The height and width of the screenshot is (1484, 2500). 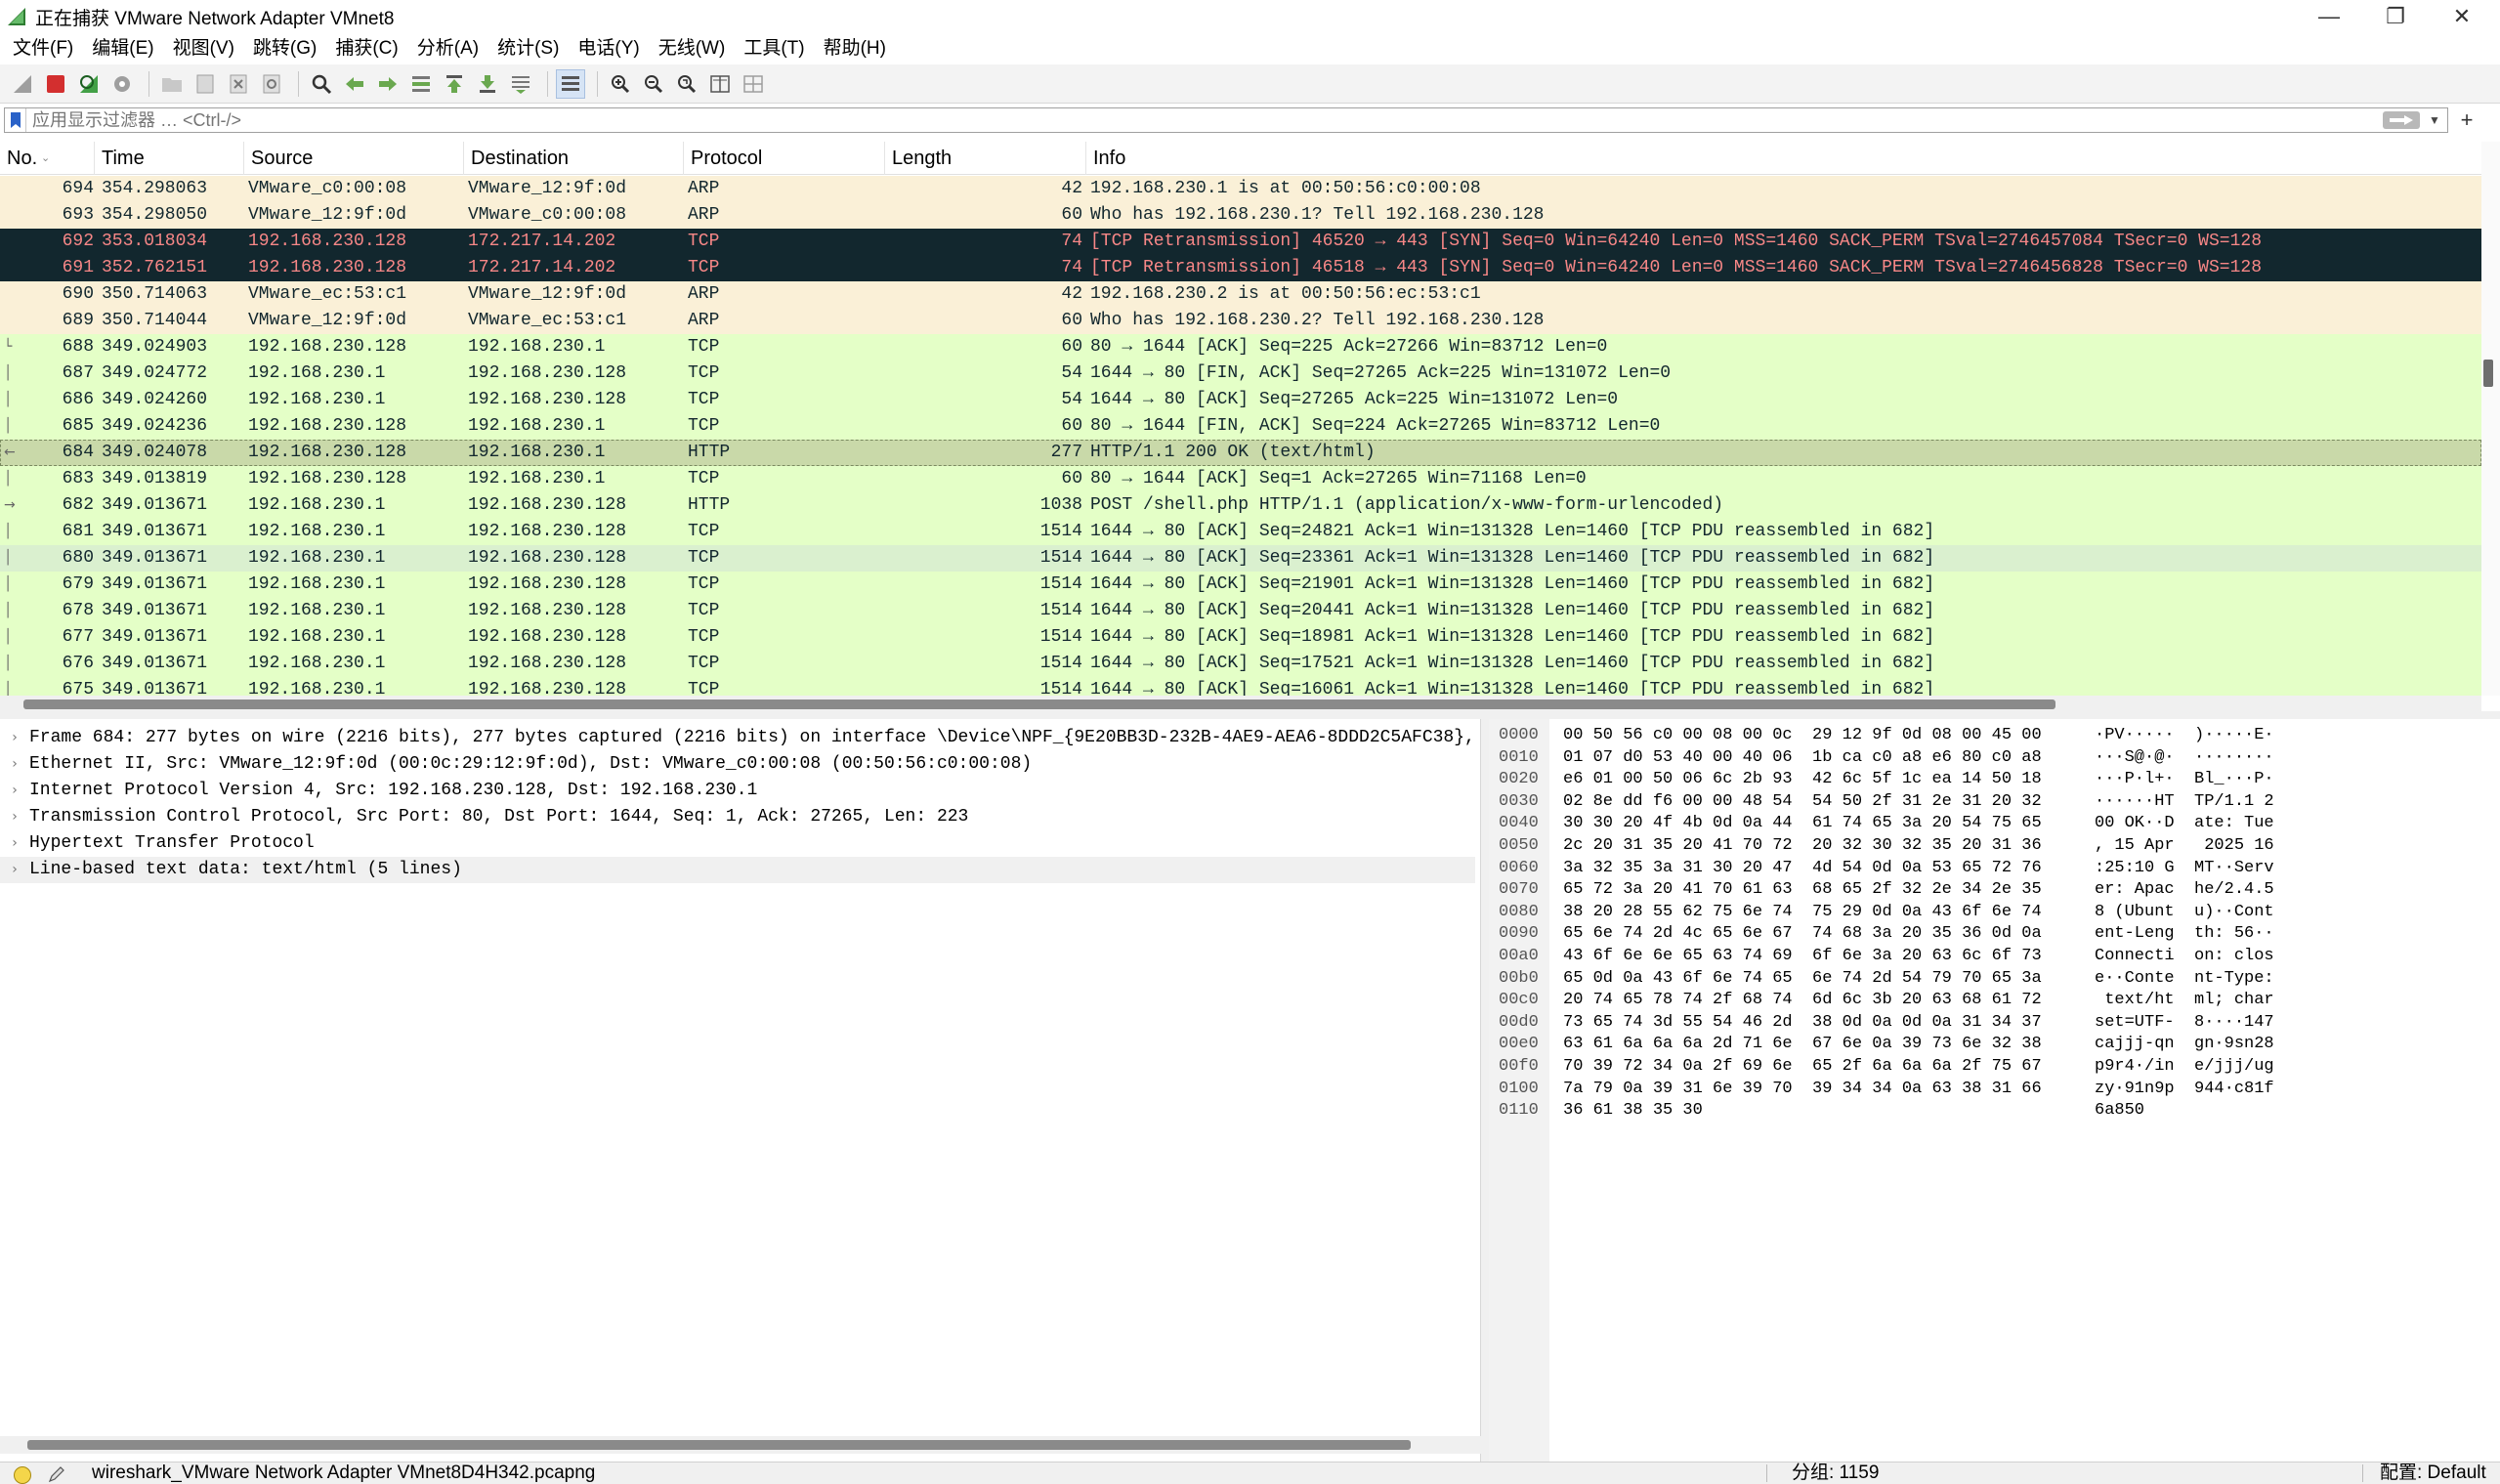 What do you see at coordinates (574, 158) in the screenshot?
I see `column-header-destination: Destination` at bounding box center [574, 158].